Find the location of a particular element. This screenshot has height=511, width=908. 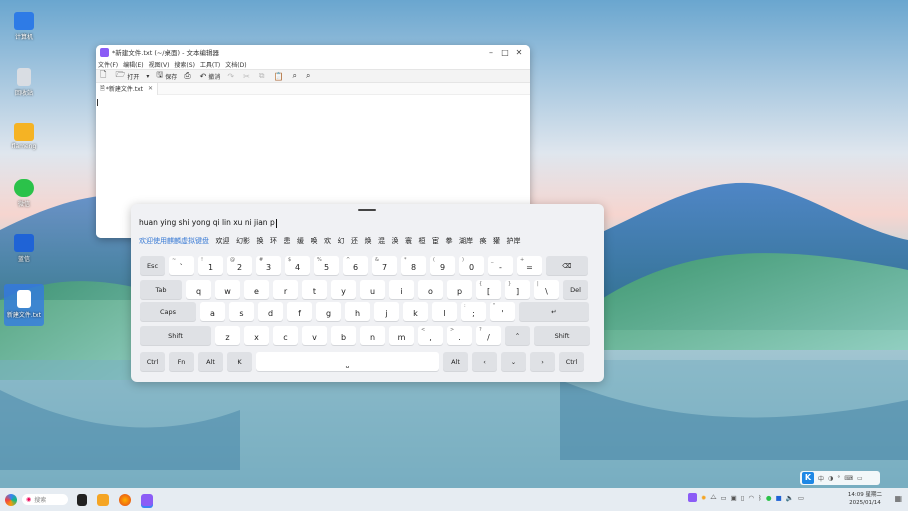

key-8: * 8 is located at coordinates (413, 265).